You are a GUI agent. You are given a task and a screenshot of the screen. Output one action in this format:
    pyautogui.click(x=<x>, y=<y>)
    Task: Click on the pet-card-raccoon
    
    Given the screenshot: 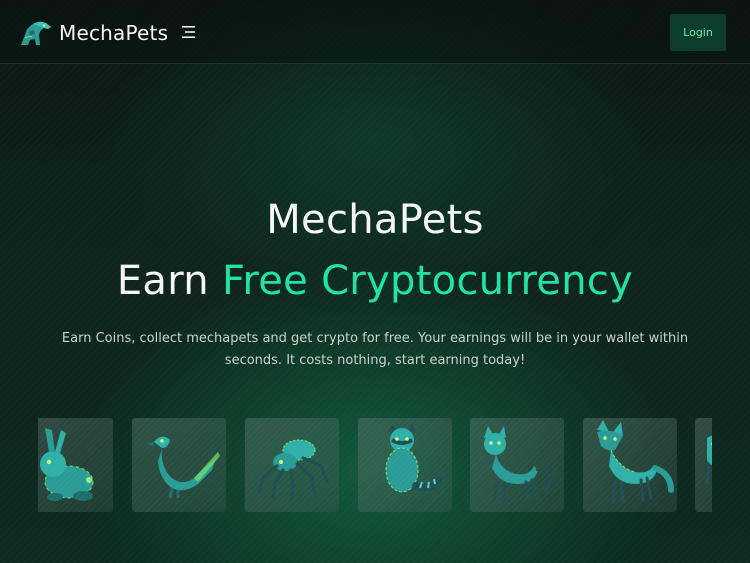 What is the action you would take?
    pyautogui.click(x=405, y=465)
    